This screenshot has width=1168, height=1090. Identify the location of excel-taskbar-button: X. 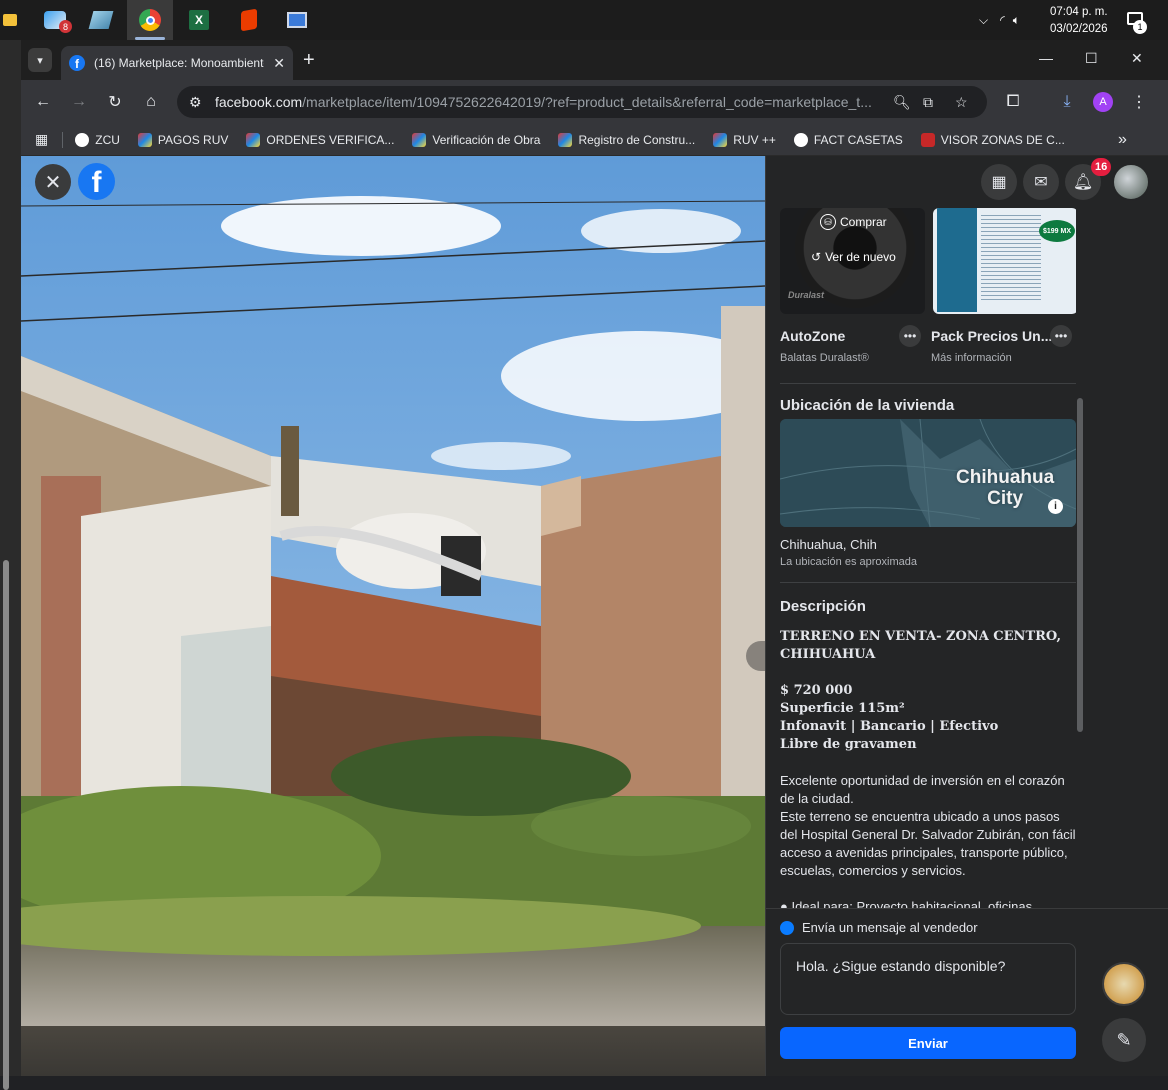
(199, 20).